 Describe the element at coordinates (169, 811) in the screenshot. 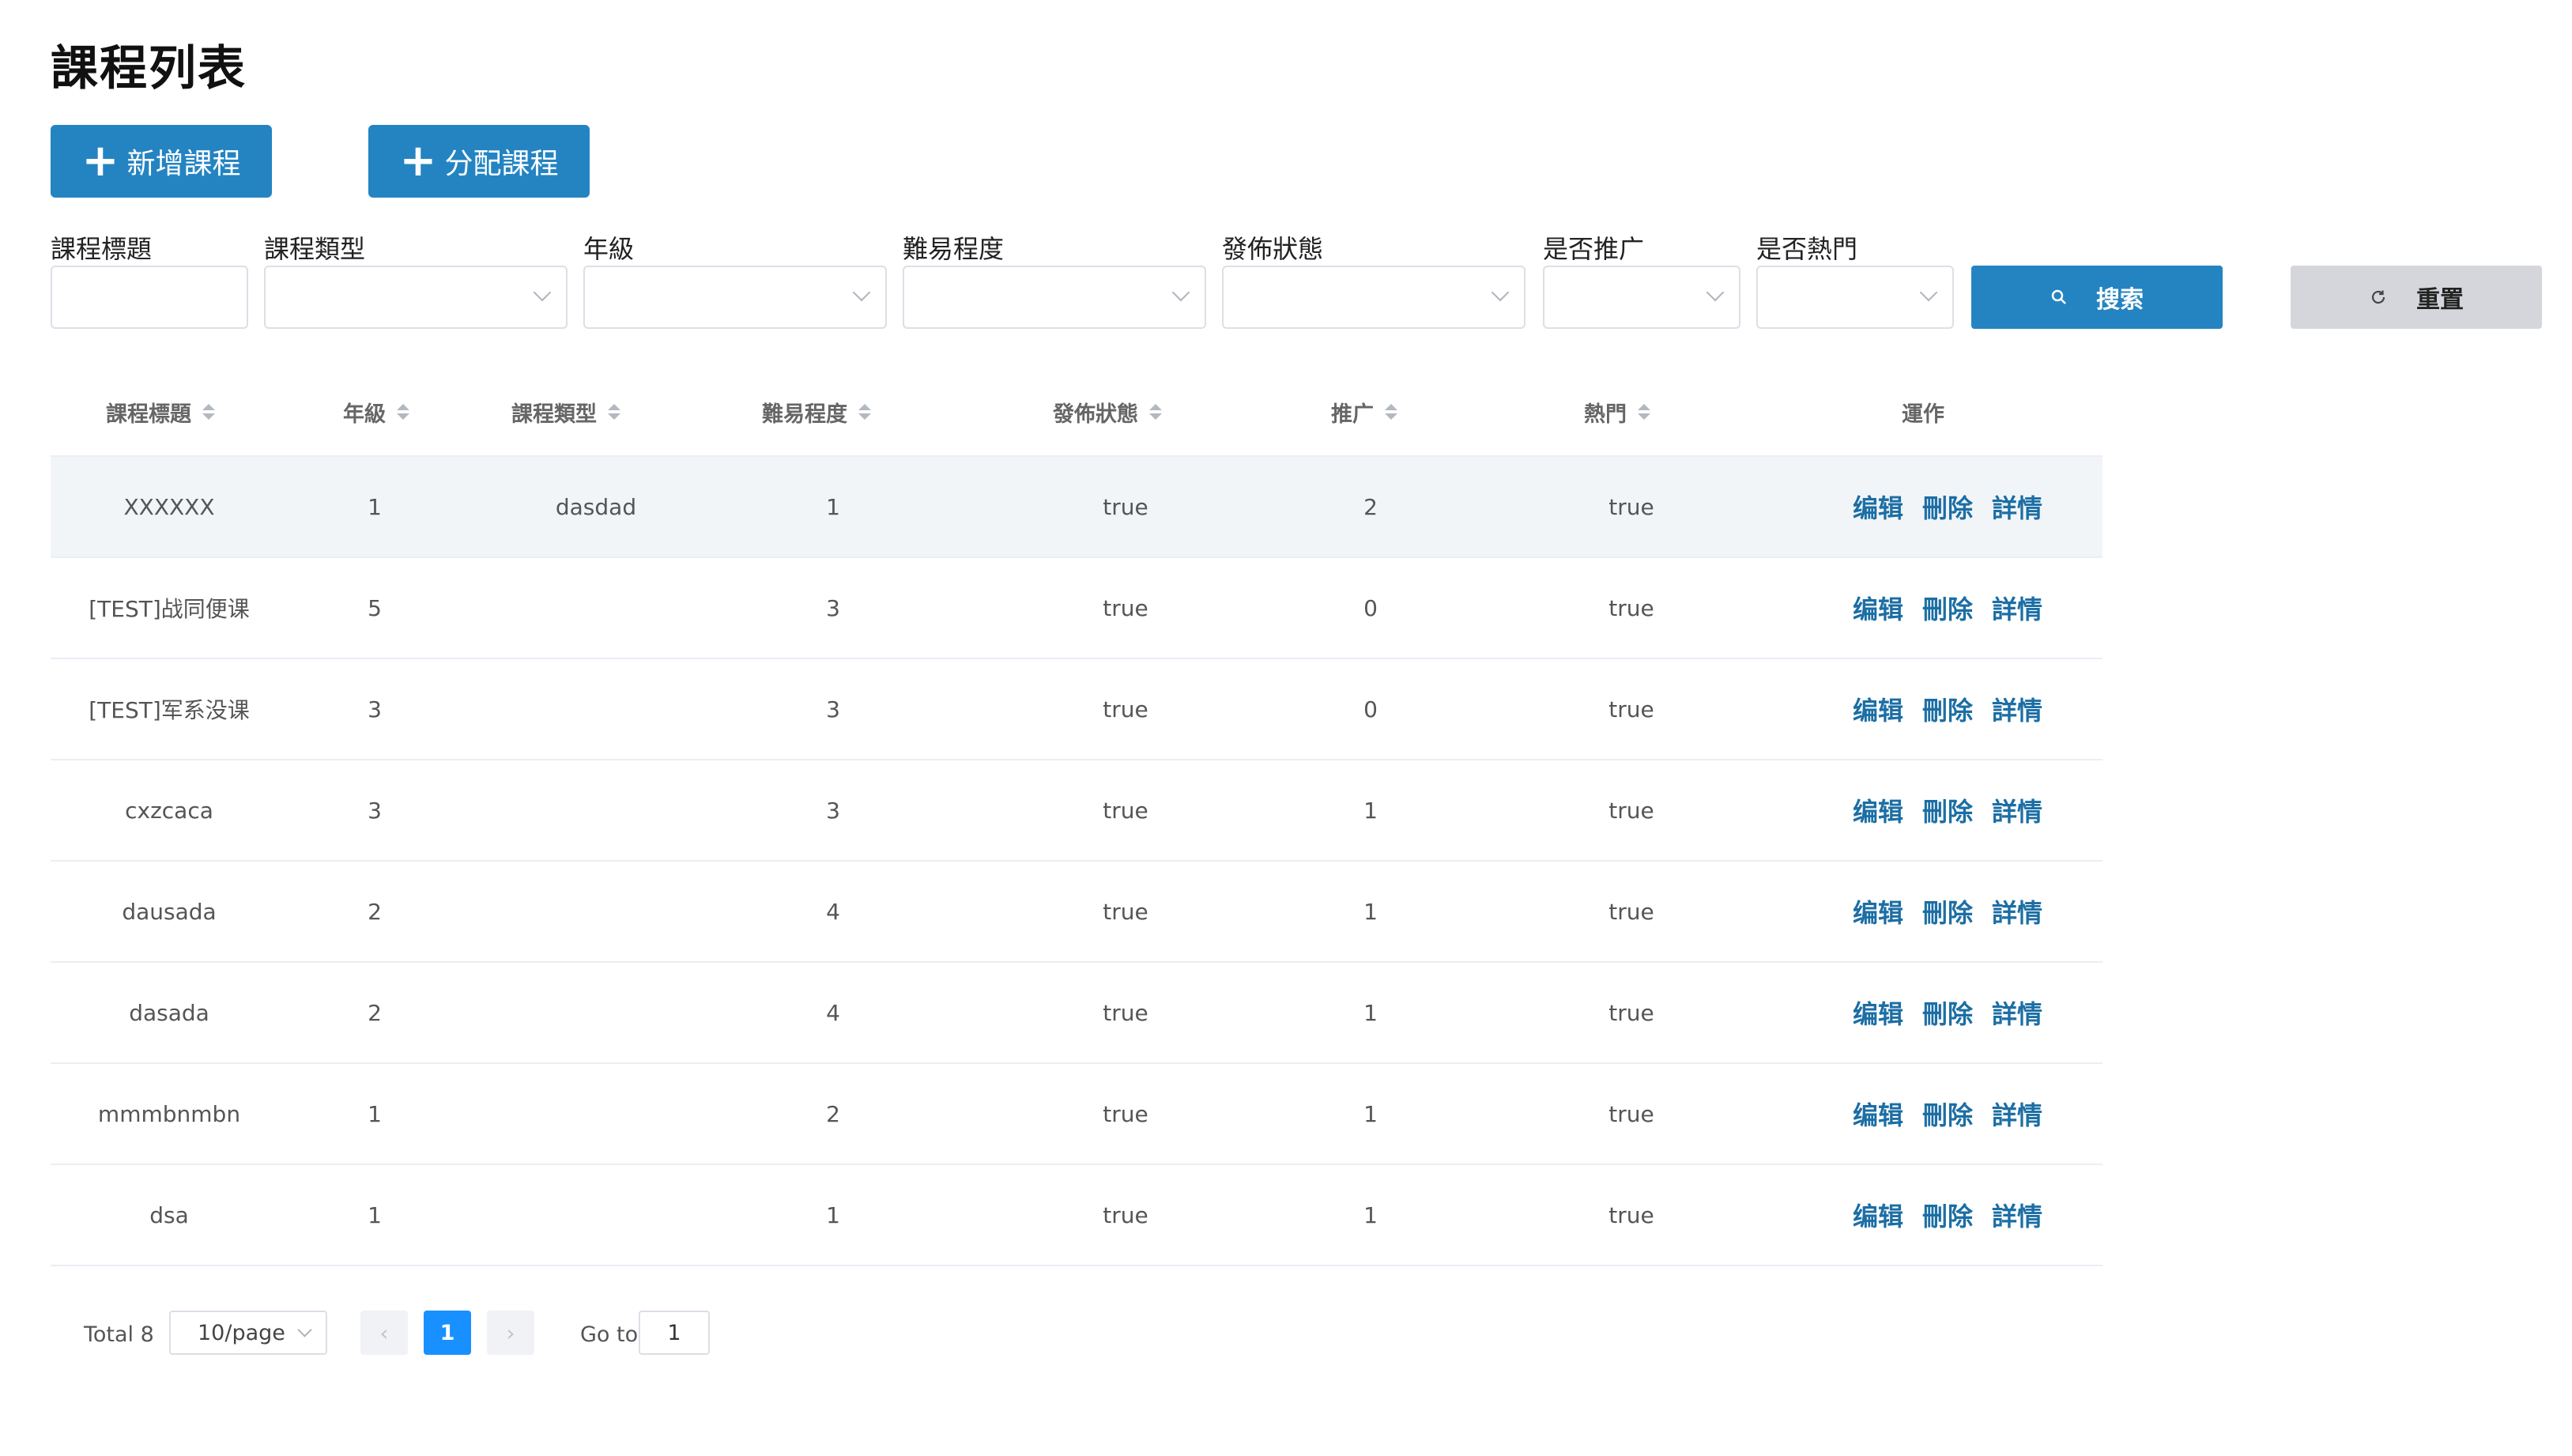

I see `cell-title: cxzcaca` at that location.